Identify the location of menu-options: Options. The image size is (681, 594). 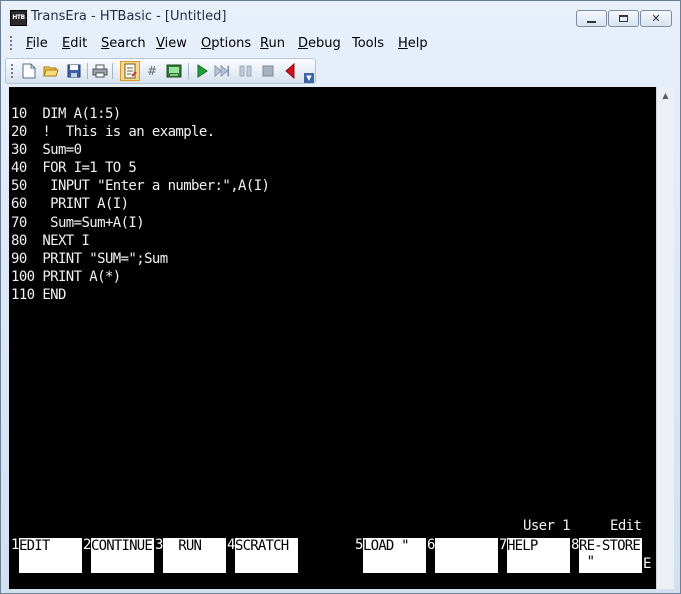
(226, 43).